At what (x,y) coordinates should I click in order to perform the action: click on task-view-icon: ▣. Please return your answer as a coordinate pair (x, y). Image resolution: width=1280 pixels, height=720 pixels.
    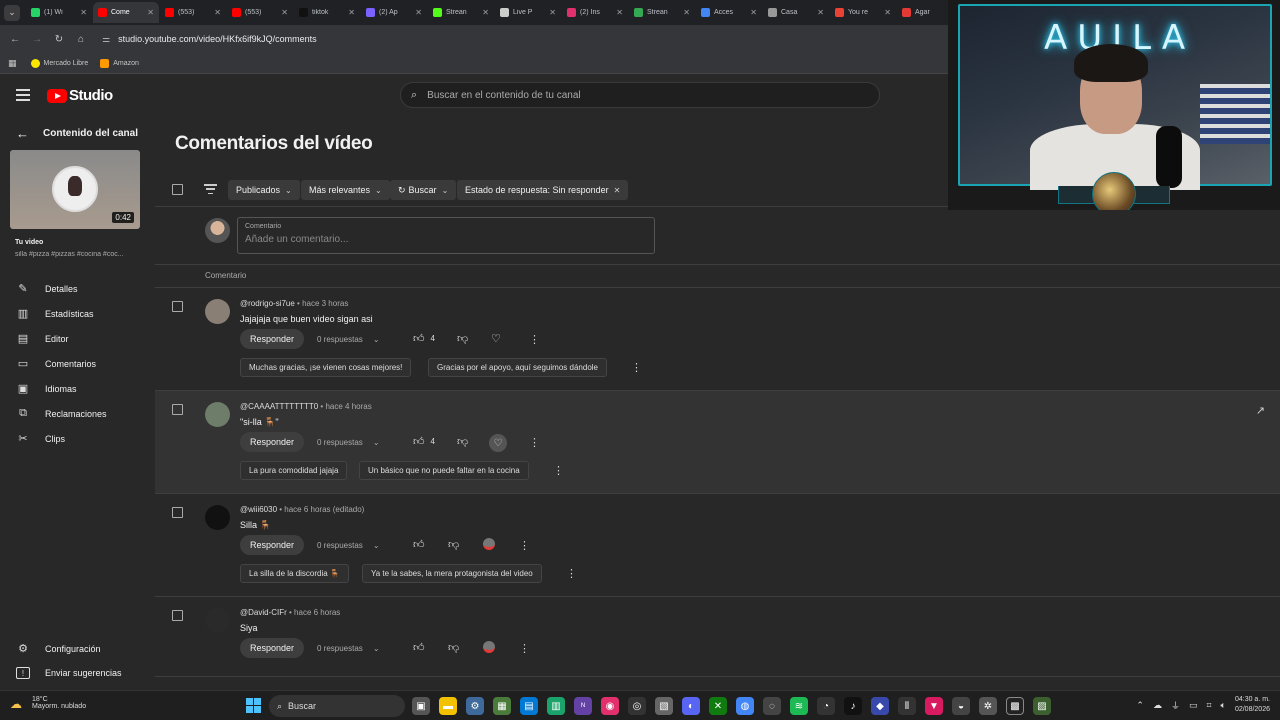
    Looking at the image, I should click on (421, 706).